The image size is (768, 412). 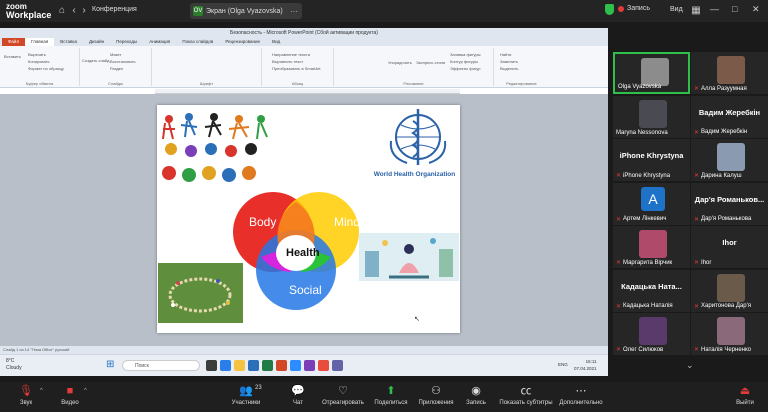 I want to click on react-button: ♡ Отреагировать, so click(x=343, y=395).